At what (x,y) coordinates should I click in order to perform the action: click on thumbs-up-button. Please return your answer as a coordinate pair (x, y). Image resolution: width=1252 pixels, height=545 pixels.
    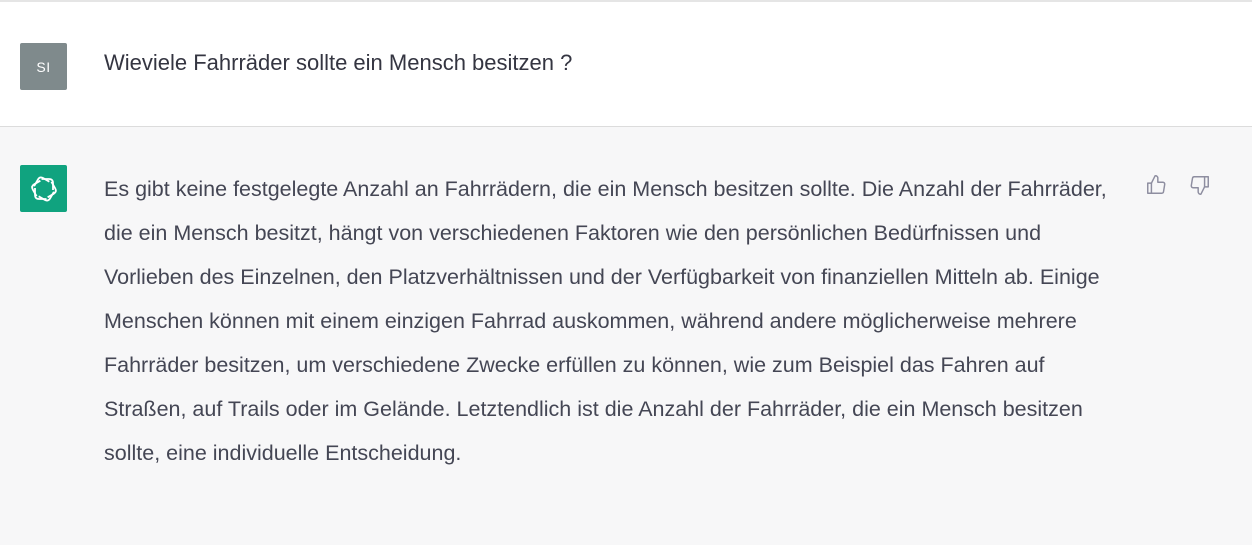
    Looking at the image, I should click on (1156, 185).